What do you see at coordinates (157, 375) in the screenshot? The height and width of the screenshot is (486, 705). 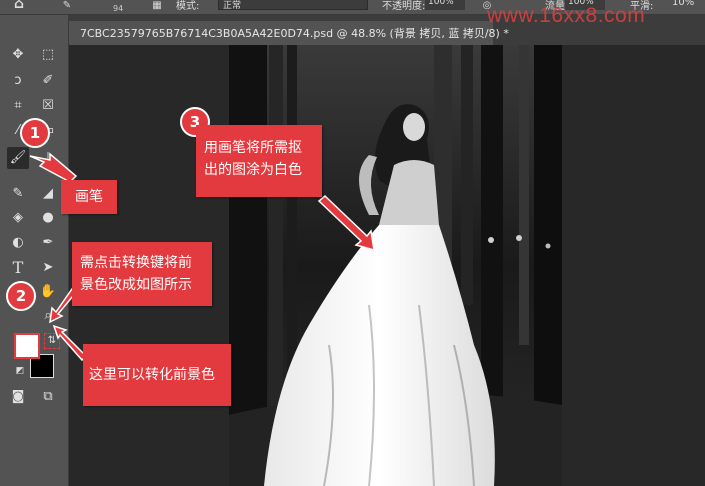 I see `switch-color-callout: 这里可以转化前景色` at bounding box center [157, 375].